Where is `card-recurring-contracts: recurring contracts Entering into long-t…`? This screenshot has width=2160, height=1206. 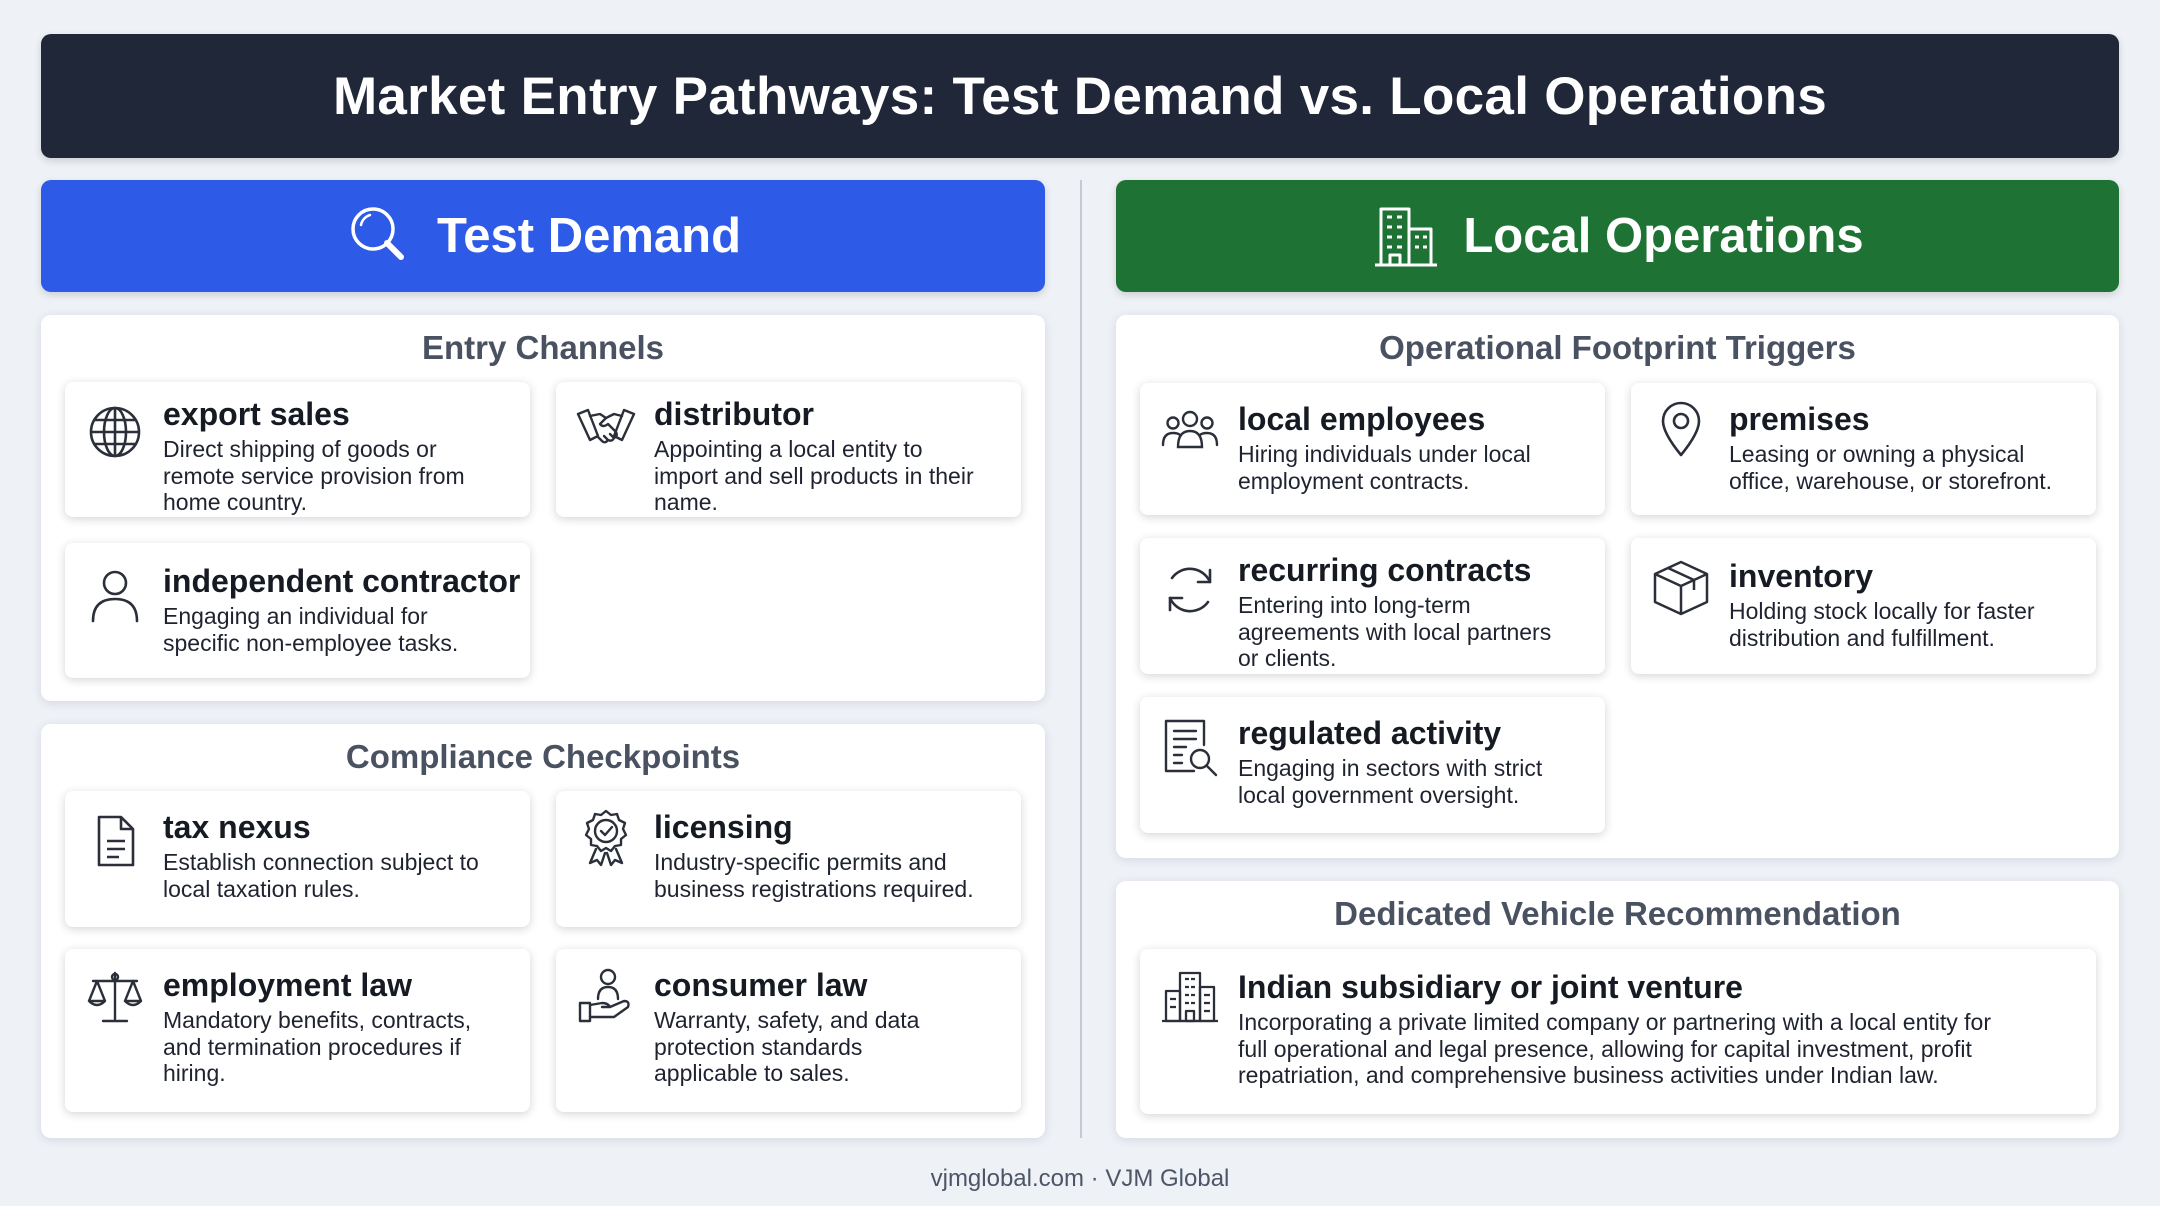
card-recurring-contracts: recurring contracts Entering into long-t… is located at coordinates (1372, 606).